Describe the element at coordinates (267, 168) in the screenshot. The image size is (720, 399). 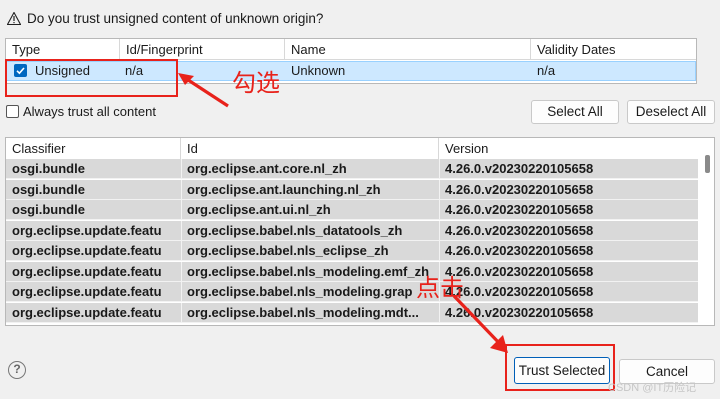
I see `row-id: org.eclipse.ant.core.nl_zh` at that location.